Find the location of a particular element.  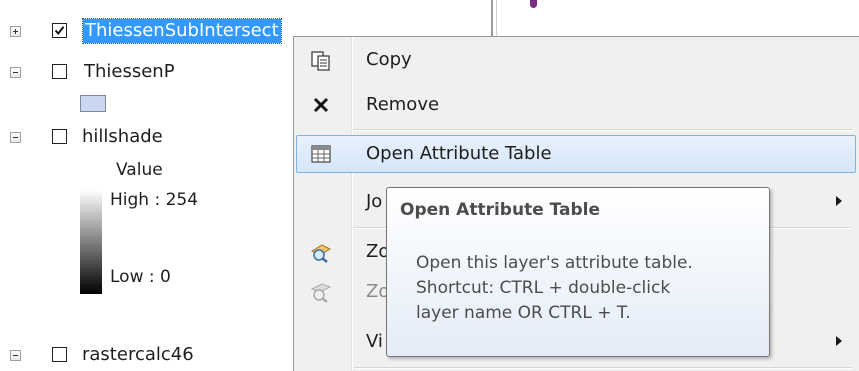

legend-low-label: Low : 0 is located at coordinates (140, 277).